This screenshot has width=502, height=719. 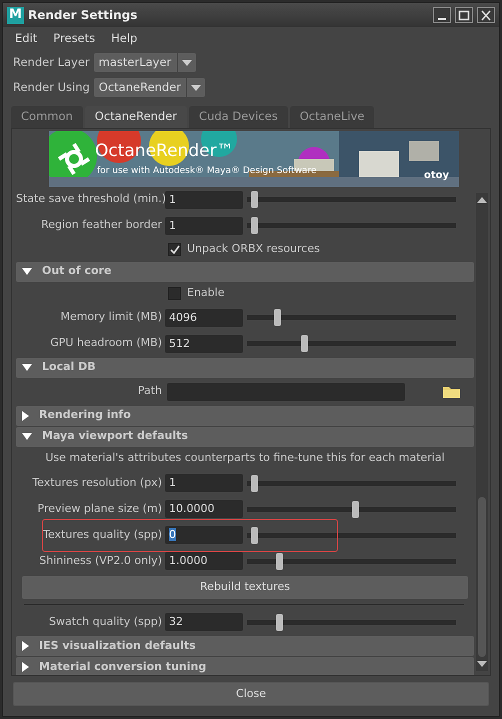 What do you see at coordinates (204, 509) in the screenshot?
I see `number-field: 10.0000` at bounding box center [204, 509].